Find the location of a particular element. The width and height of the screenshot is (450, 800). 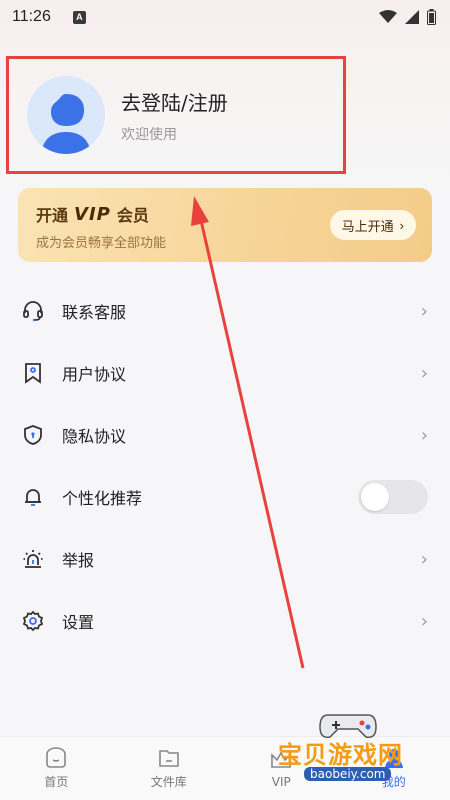

open-vip-button: 马上开通 › is located at coordinates (372, 225).